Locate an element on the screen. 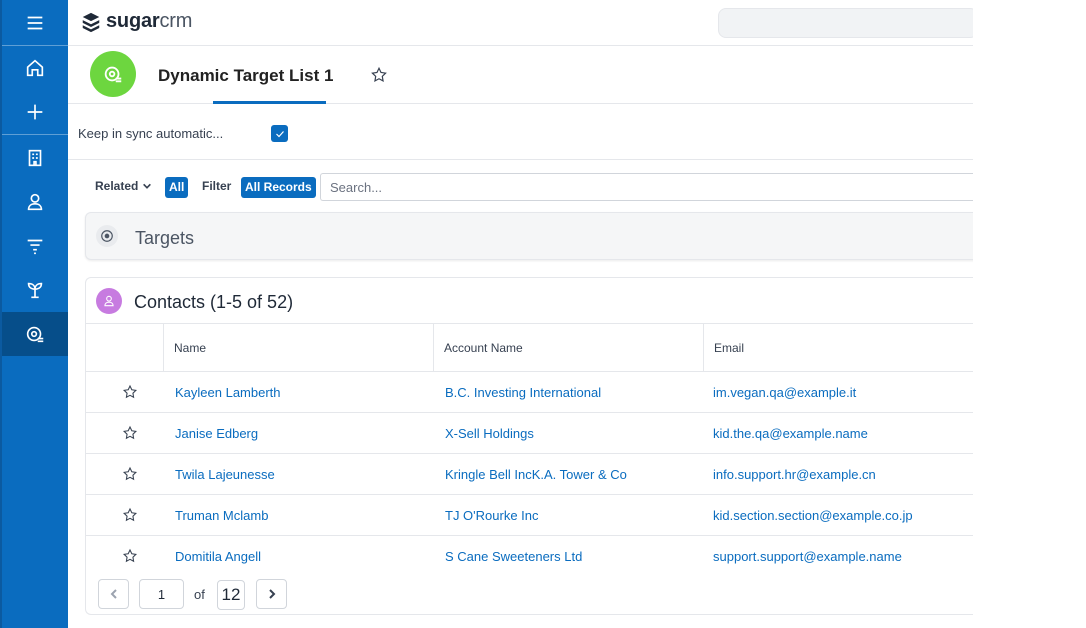 This screenshot has height=628, width=1086. column-header-name: Name is located at coordinates (298, 348).